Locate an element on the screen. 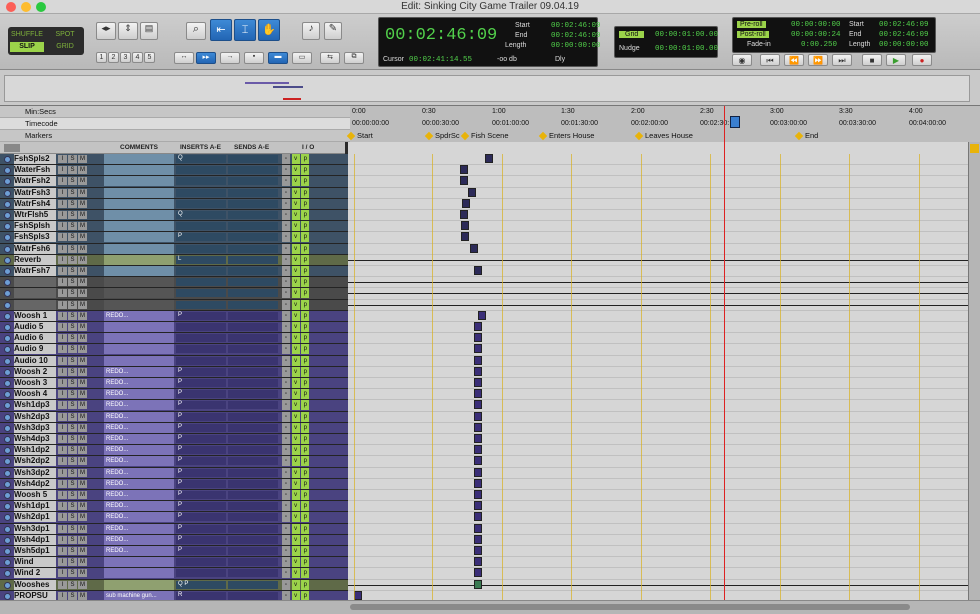 Image resolution: width=980 pixels, height=614 pixels. end-value: 00:02:46:09 is located at coordinates (576, 36).